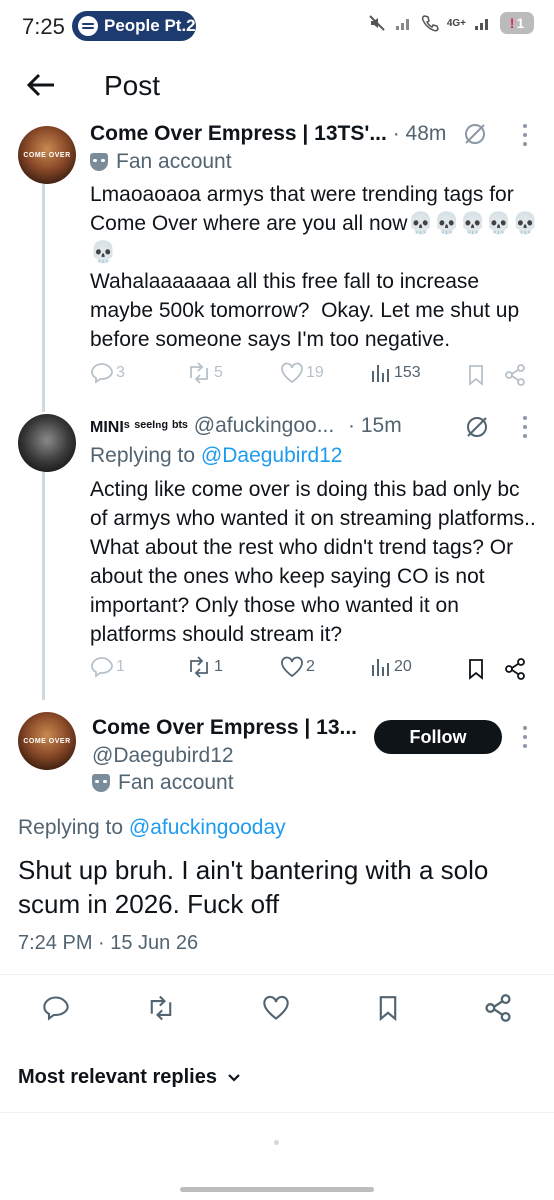 This screenshot has width=554, height=1200. I want to click on status-icons: 4G+ ! 1, so click(450, 23).